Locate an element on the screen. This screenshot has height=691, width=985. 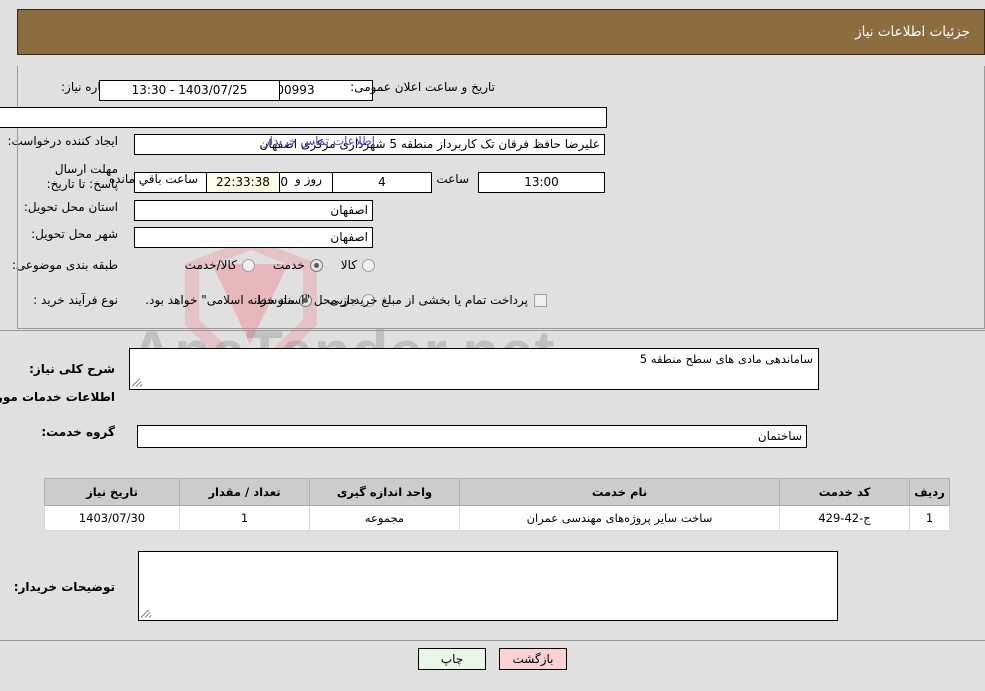
time-label: ساعت is located at coordinates (452, 179).